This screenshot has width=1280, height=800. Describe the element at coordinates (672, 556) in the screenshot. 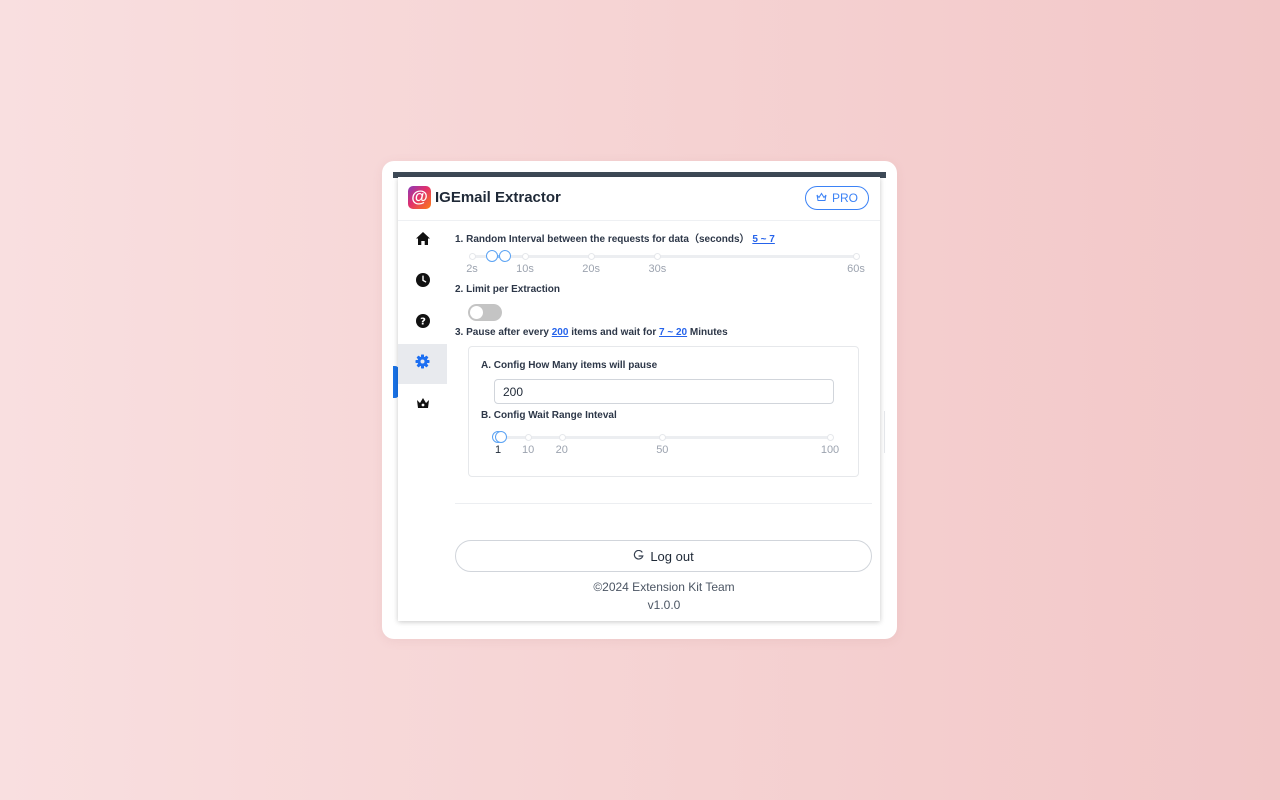

I see `logout-label: Log out` at that location.